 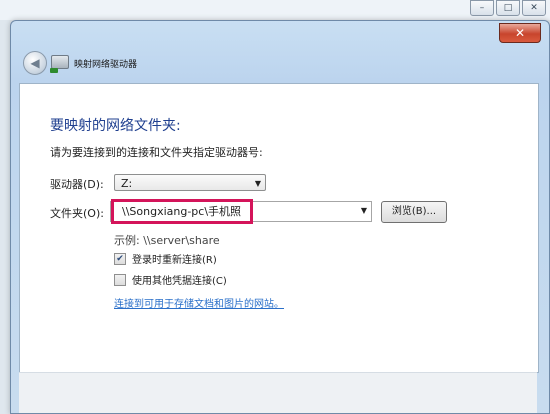 What do you see at coordinates (190, 182) in the screenshot?
I see `drive-select: Z: ▼` at bounding box center [190, 182].